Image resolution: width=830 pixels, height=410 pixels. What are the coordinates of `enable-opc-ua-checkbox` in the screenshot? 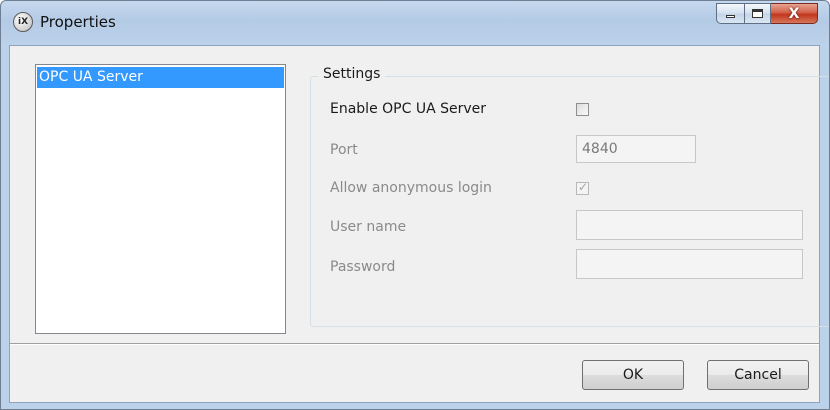 It's located at (582, 109).